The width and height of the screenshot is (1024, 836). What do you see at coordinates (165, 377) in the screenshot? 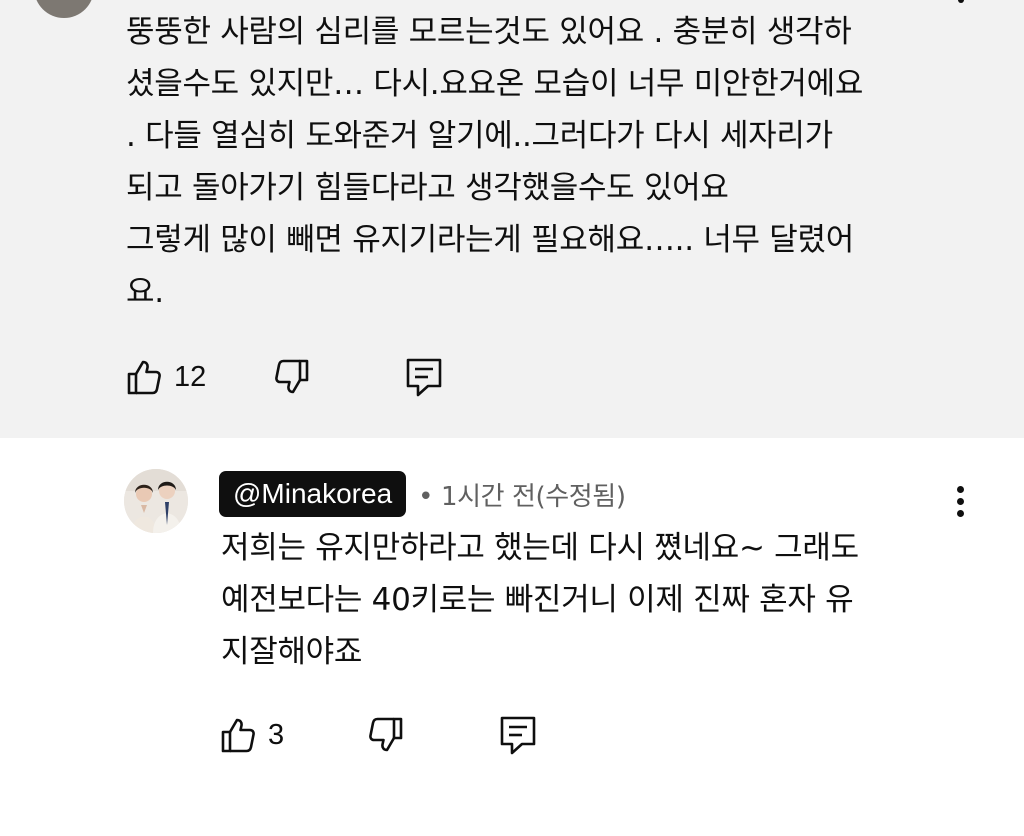
I see `like-button: 12` at bounding box center [165, 377].